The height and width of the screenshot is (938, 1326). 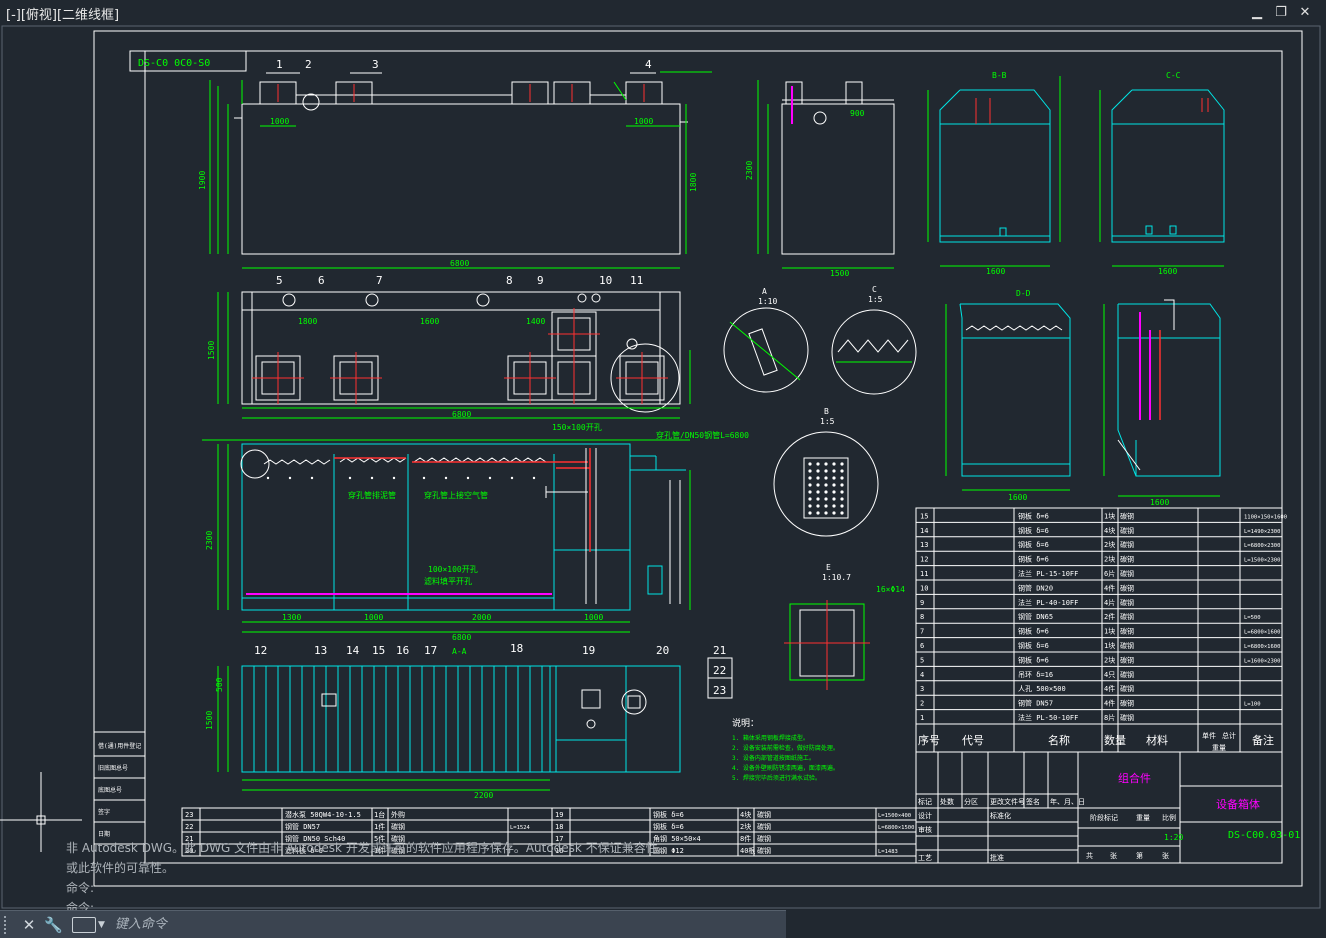 What do you see at coordinates (719, 650) in the screenshot?
I see `balloon-21: 21` at bounding box center [719, 650].